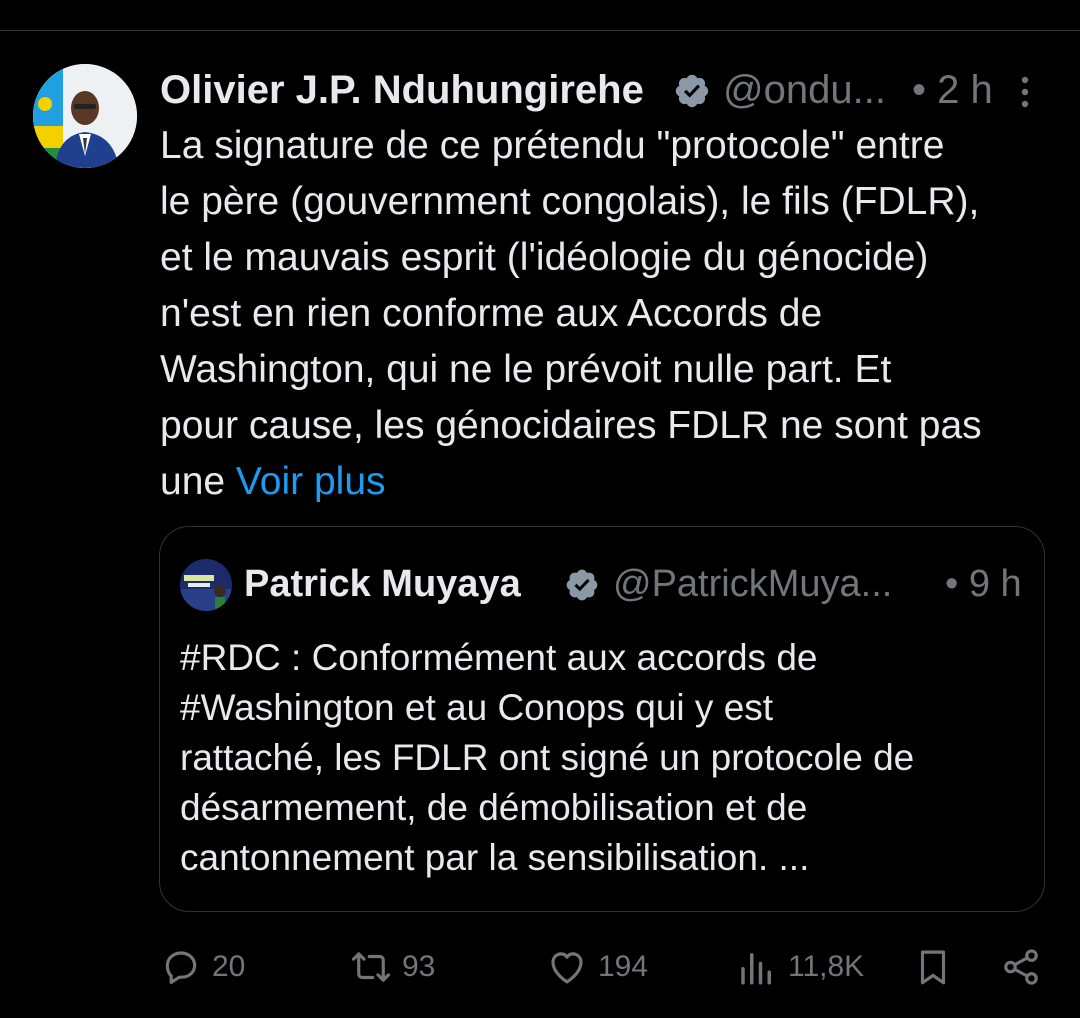 This screenshot has width=1080, height=1018. What do you see at coordinates (477, 707) in the screenshot?
I see `quote-text-line: #Washington et au Conops qui y est` at bounding box center [477, 707].